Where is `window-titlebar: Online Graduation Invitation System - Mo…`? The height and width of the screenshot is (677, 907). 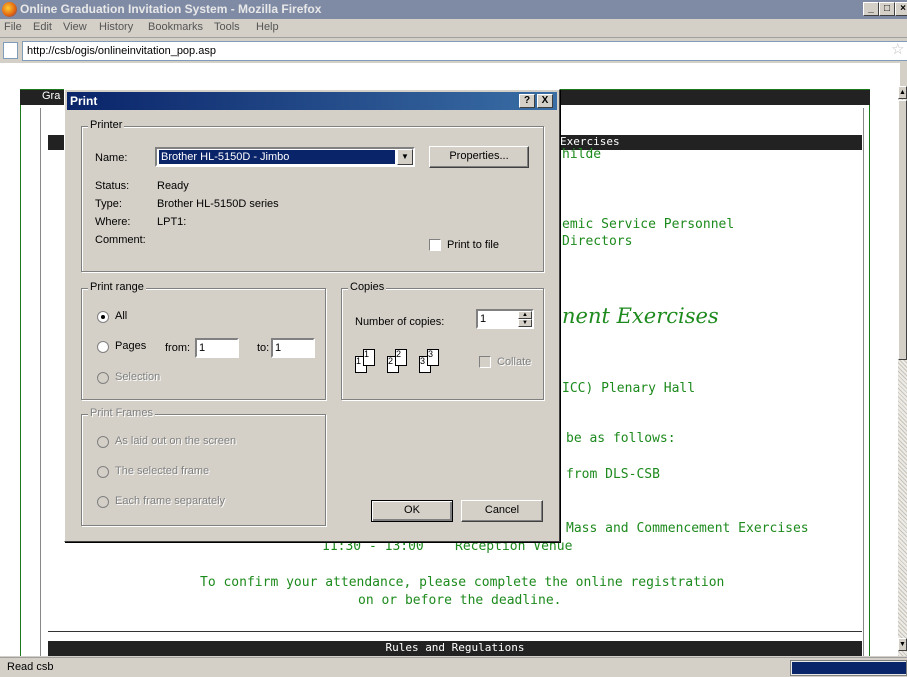 window-titlebar: Online Graduation Invitation System - Mo… is located at coordinates (453, 9).